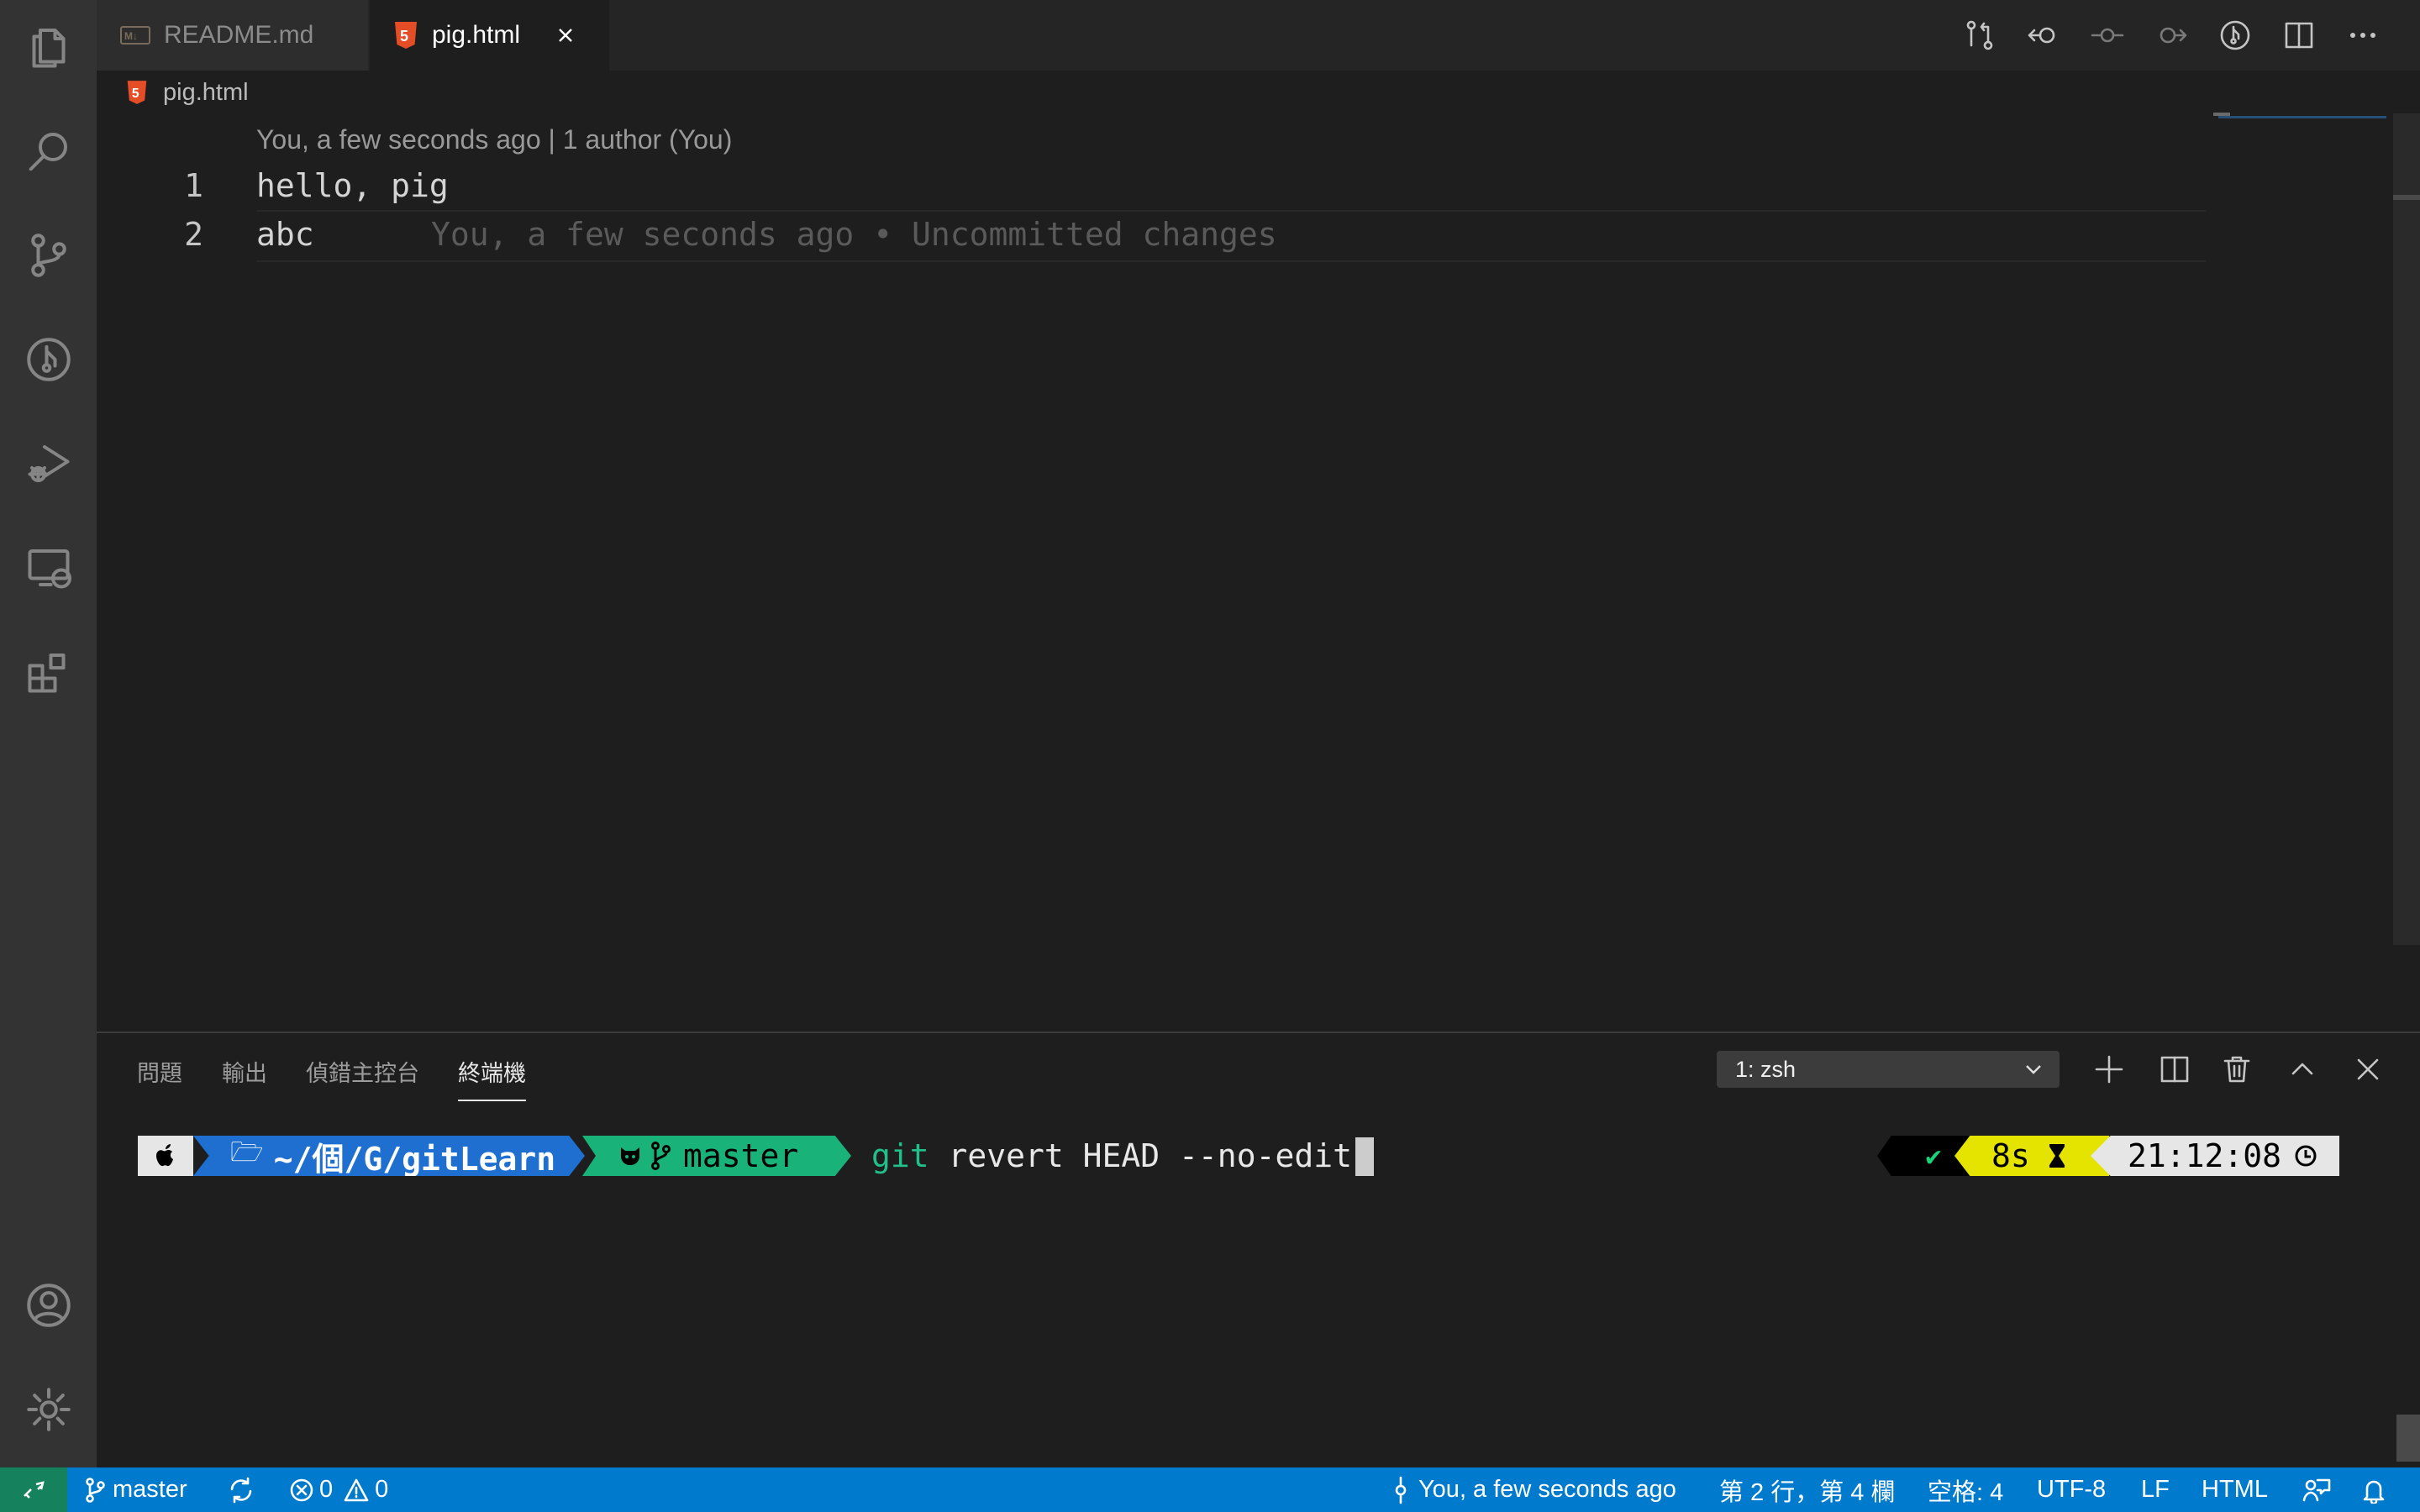  I want to click on folder-icon: 🗁, so click(247, 1152).